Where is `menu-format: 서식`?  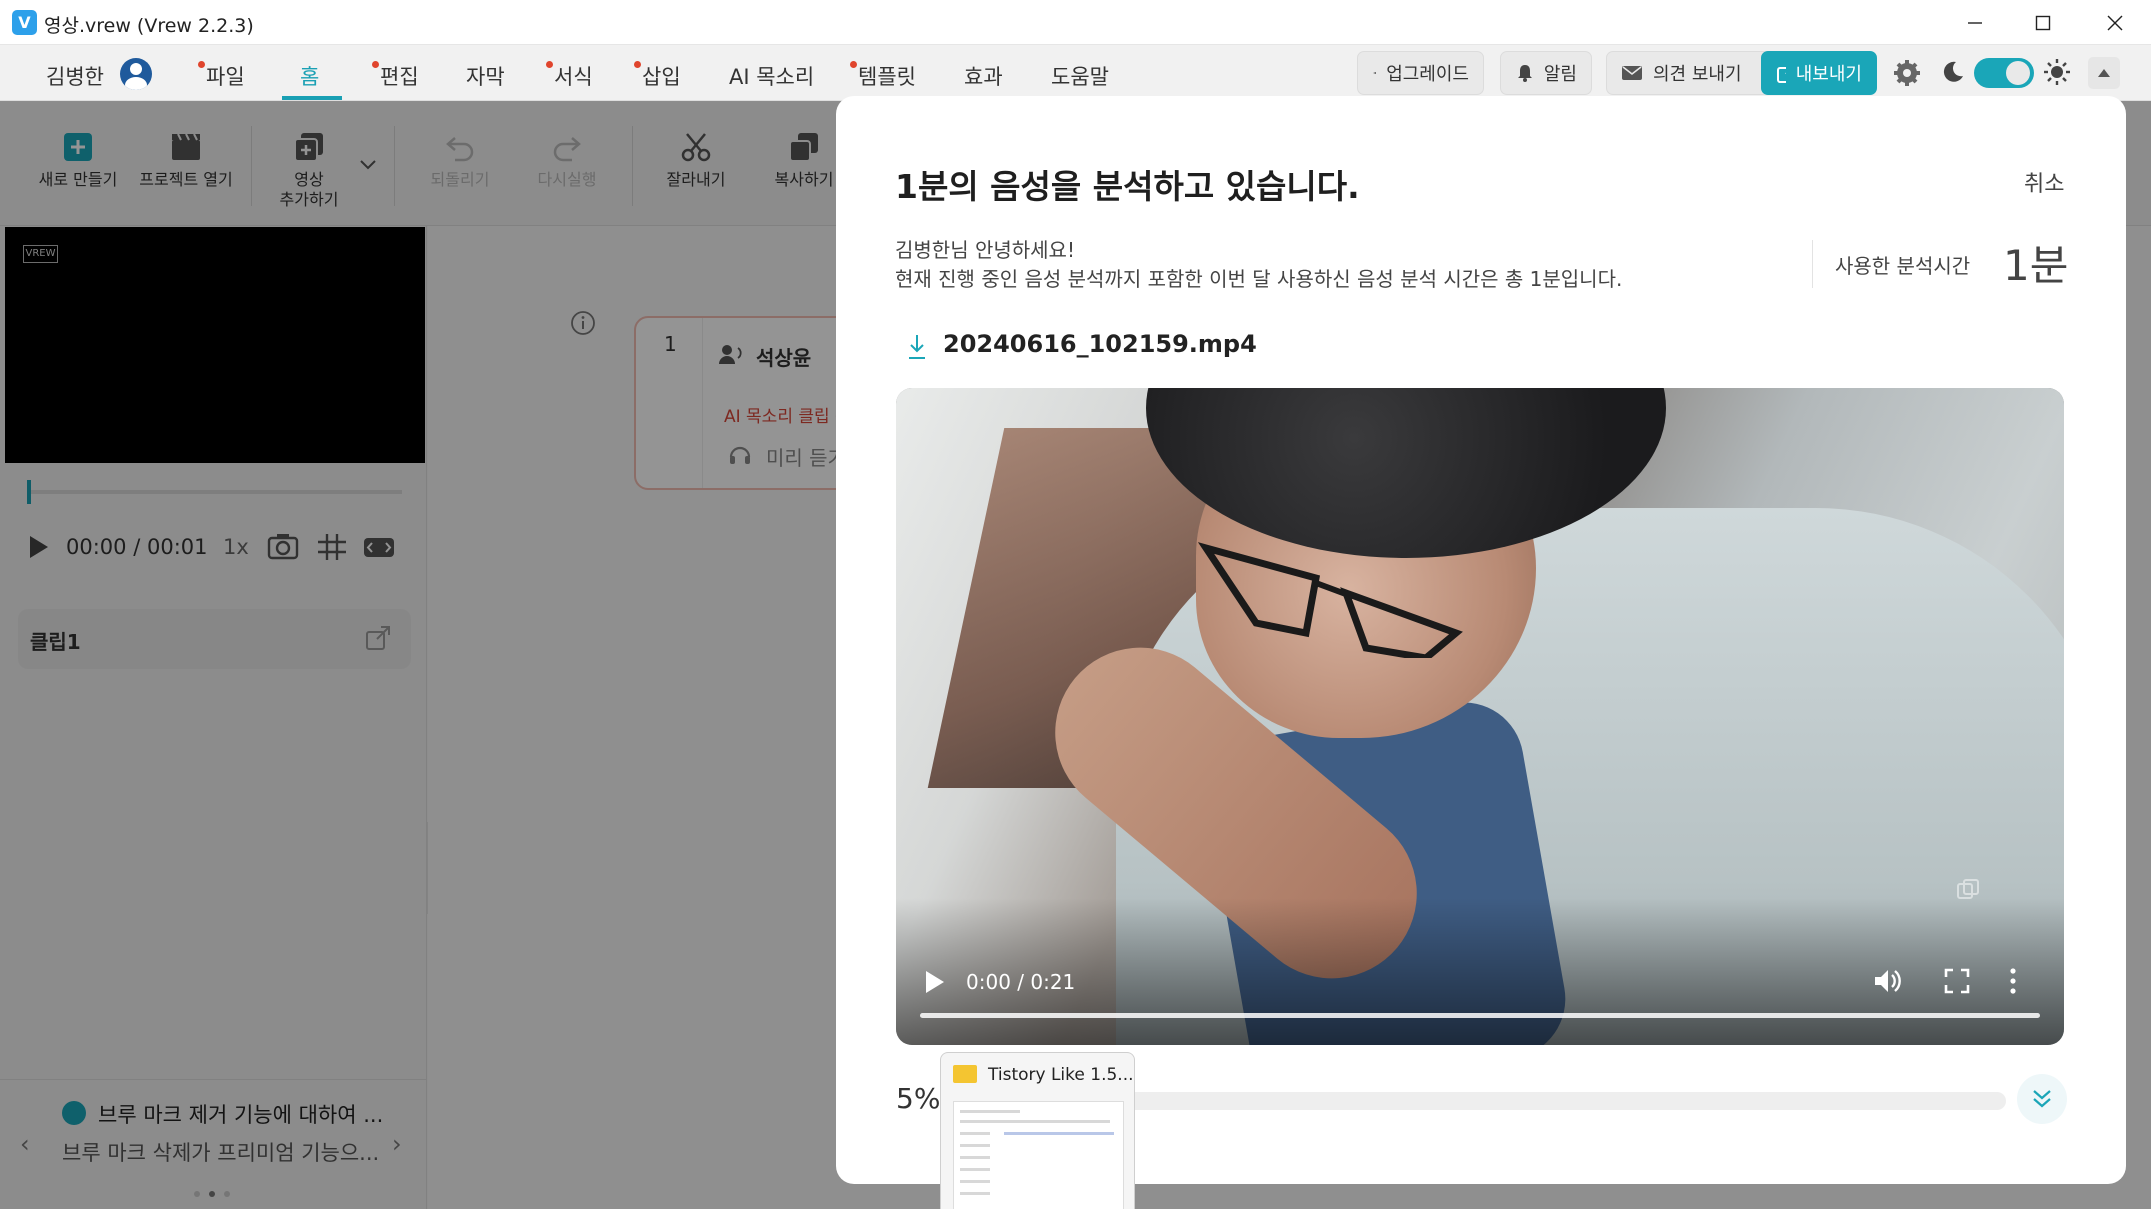
menu-format: 서식 is located at coordinates (569, 76).